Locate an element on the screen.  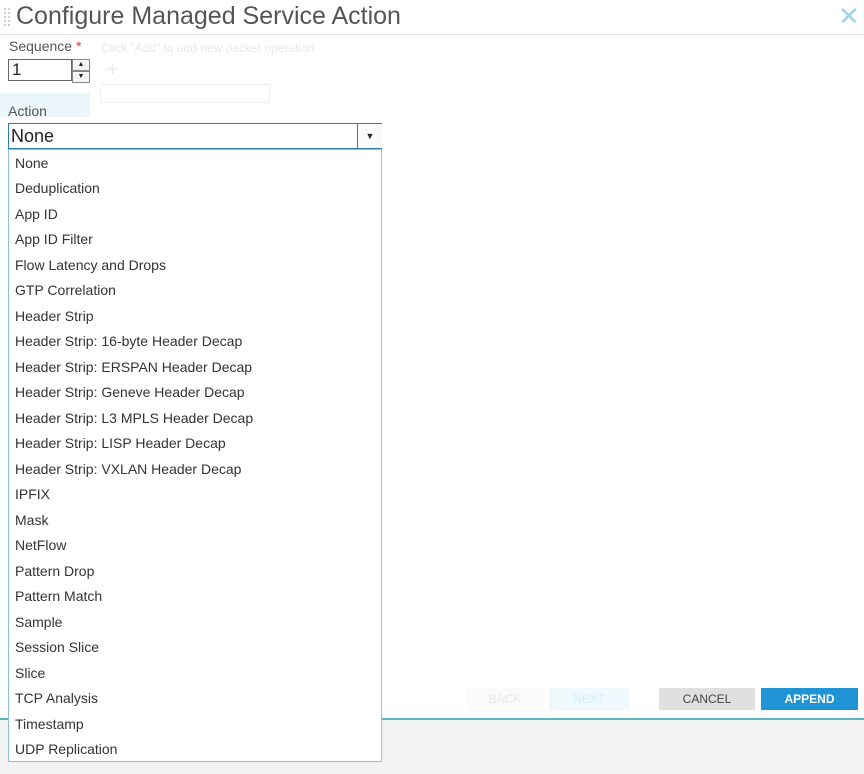
ghost-hint-text: Click "Add" to add new packet operation is located at coordinates (208, 48).